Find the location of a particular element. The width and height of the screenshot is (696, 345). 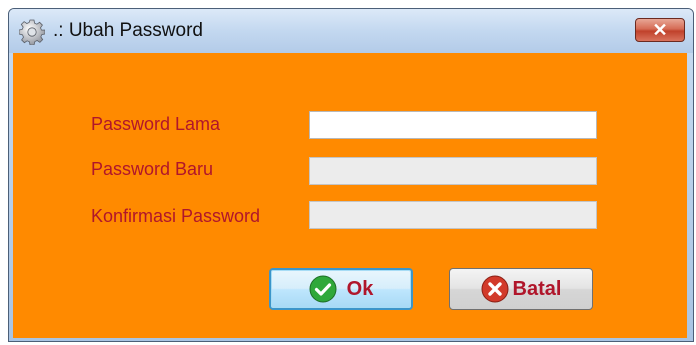

window-title: .: Ubah Password is located at coordinates (128, 30).